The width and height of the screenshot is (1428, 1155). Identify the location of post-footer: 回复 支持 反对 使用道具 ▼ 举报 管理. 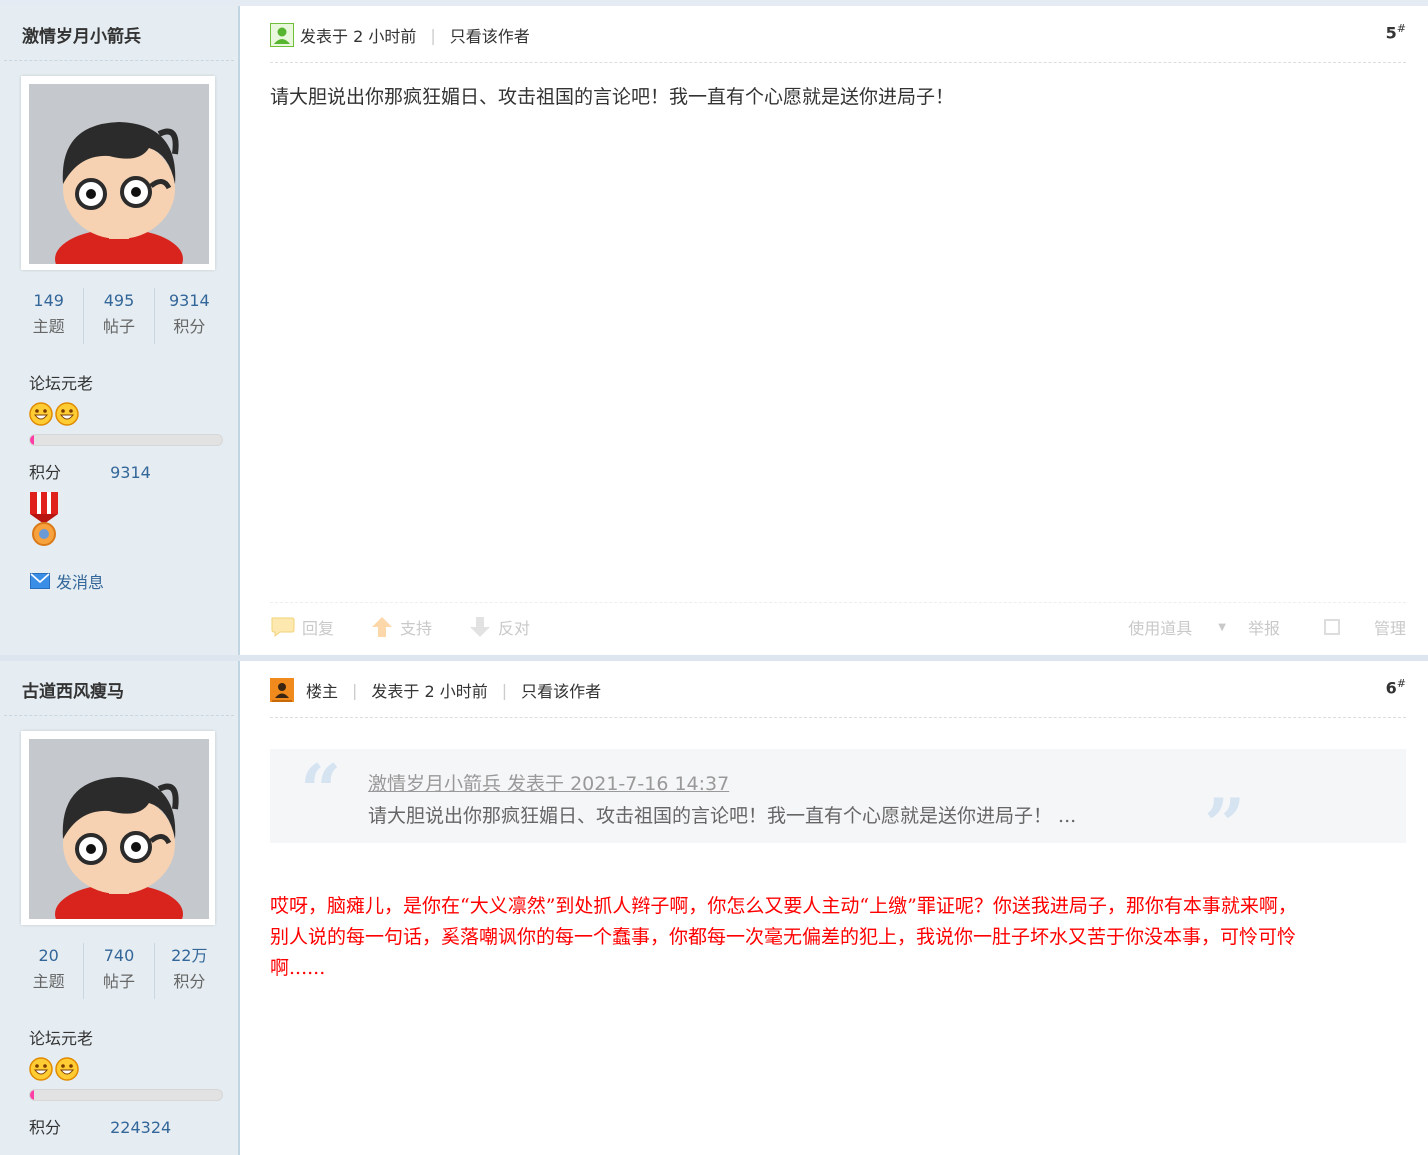
(838, 626).